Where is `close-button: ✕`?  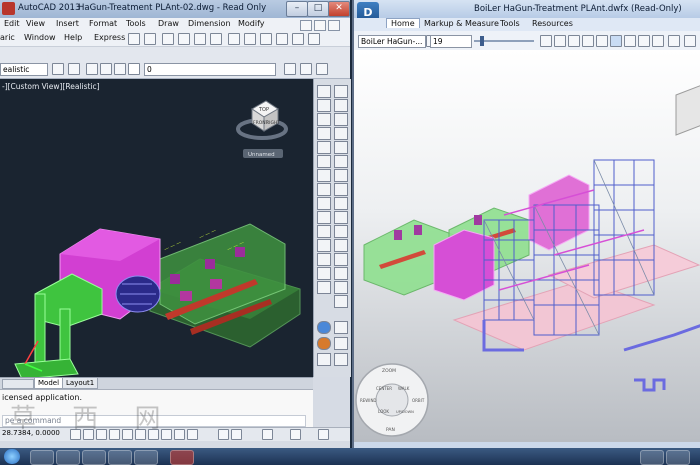
close-button: ✕ is located at coordinates (339, 9).